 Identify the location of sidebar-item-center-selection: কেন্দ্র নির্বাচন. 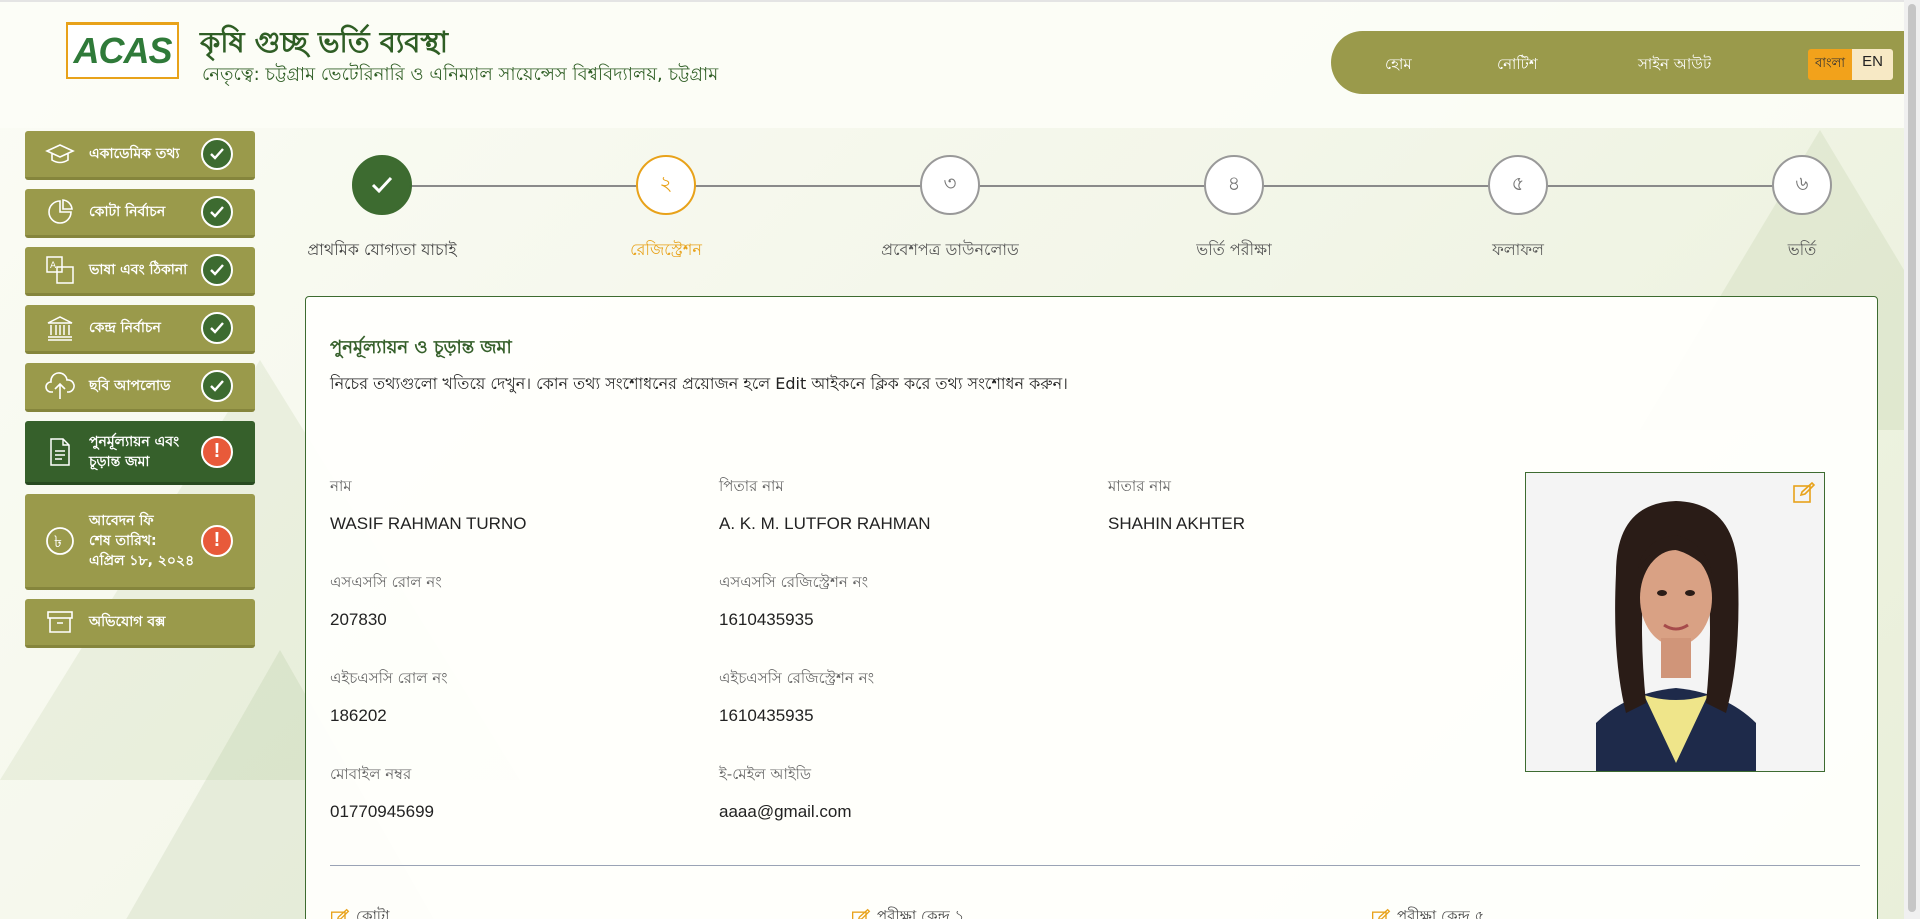
(140, 329).